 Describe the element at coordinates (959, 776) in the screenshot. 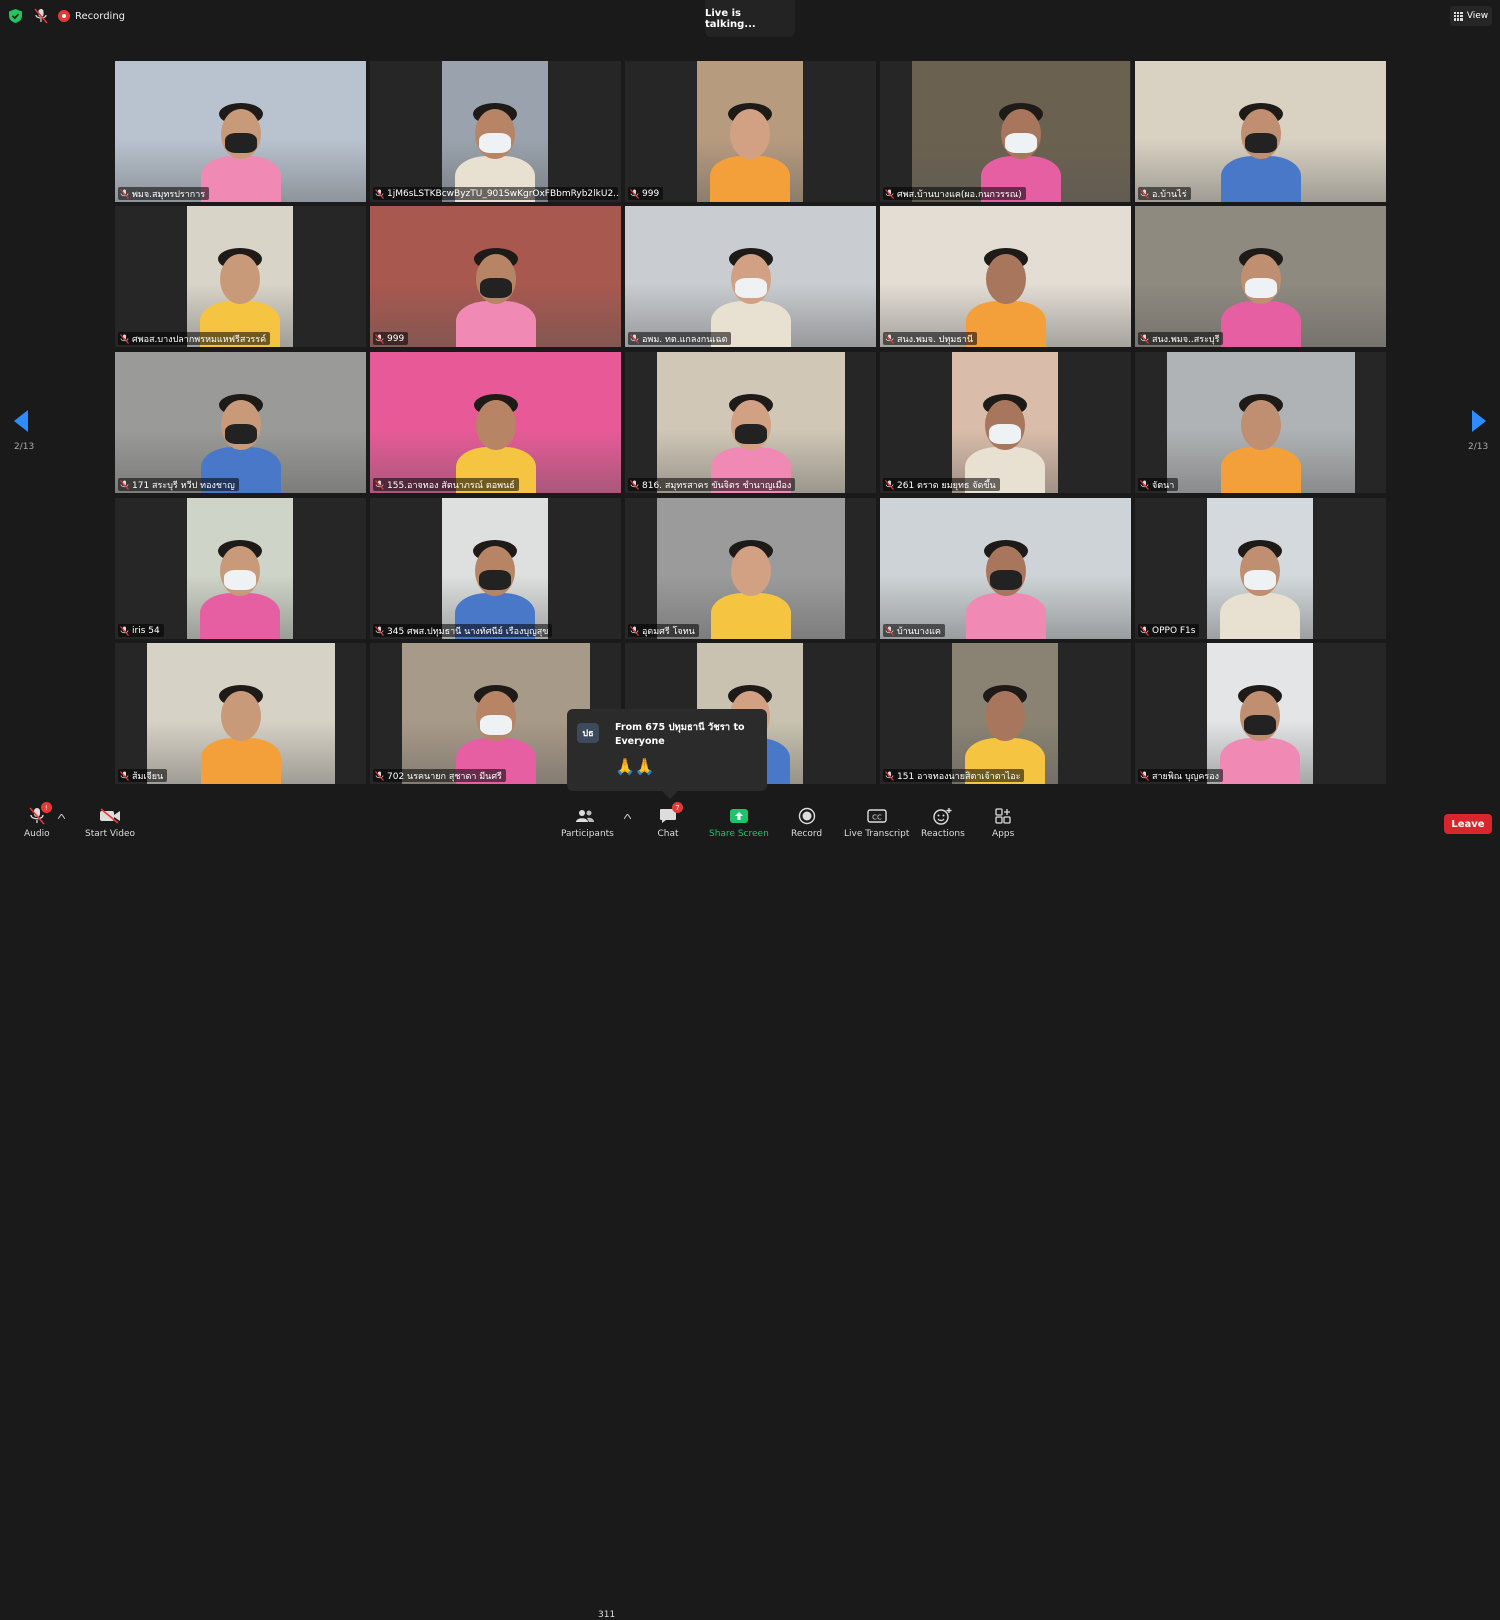

I see `participant-name: 151 อาจทองนายสิตาเจ้าตาไอะ` at that location.